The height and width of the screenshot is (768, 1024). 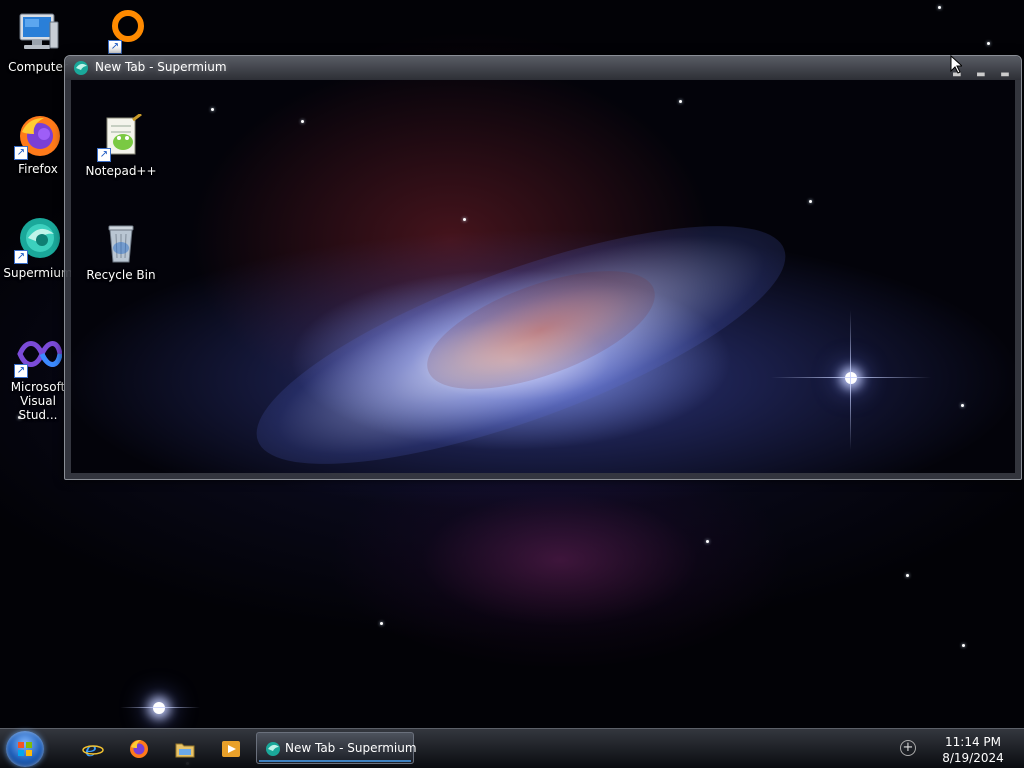 I want to click on visual-studio-icon: ↗, so click(x=38, y=354).